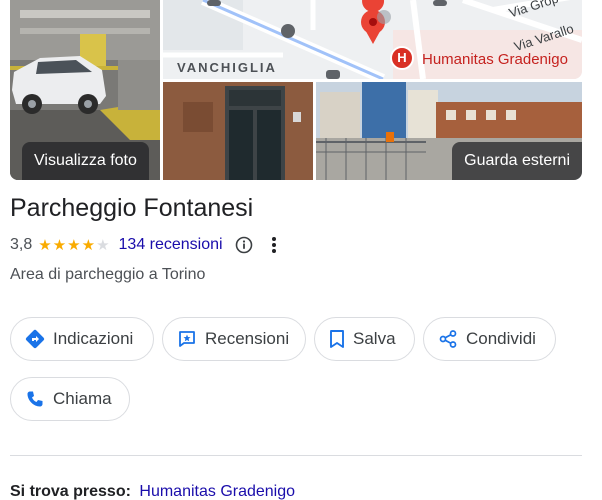 The image size is (602, 500). What do you see at coordinates (132, 208) in the screenshot?
I see `place-title: Parcheggio Fontanesi` at bounding box center [132, 208].